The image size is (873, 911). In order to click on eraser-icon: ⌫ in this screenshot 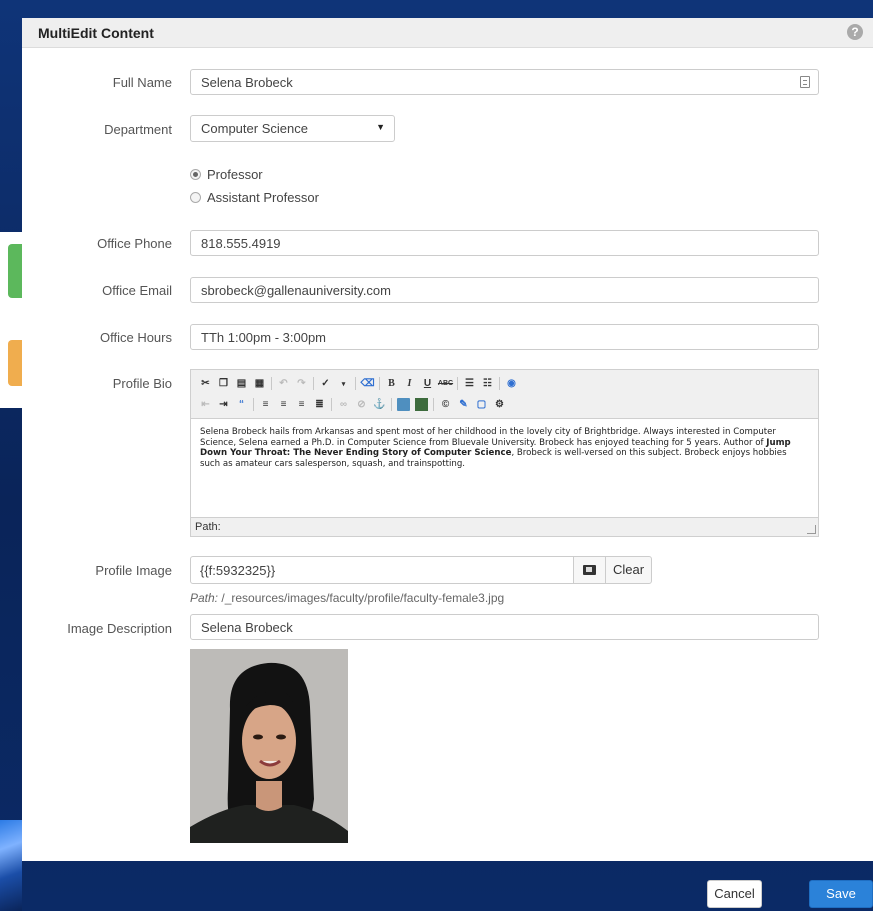, I will do `click(367, 383)`.